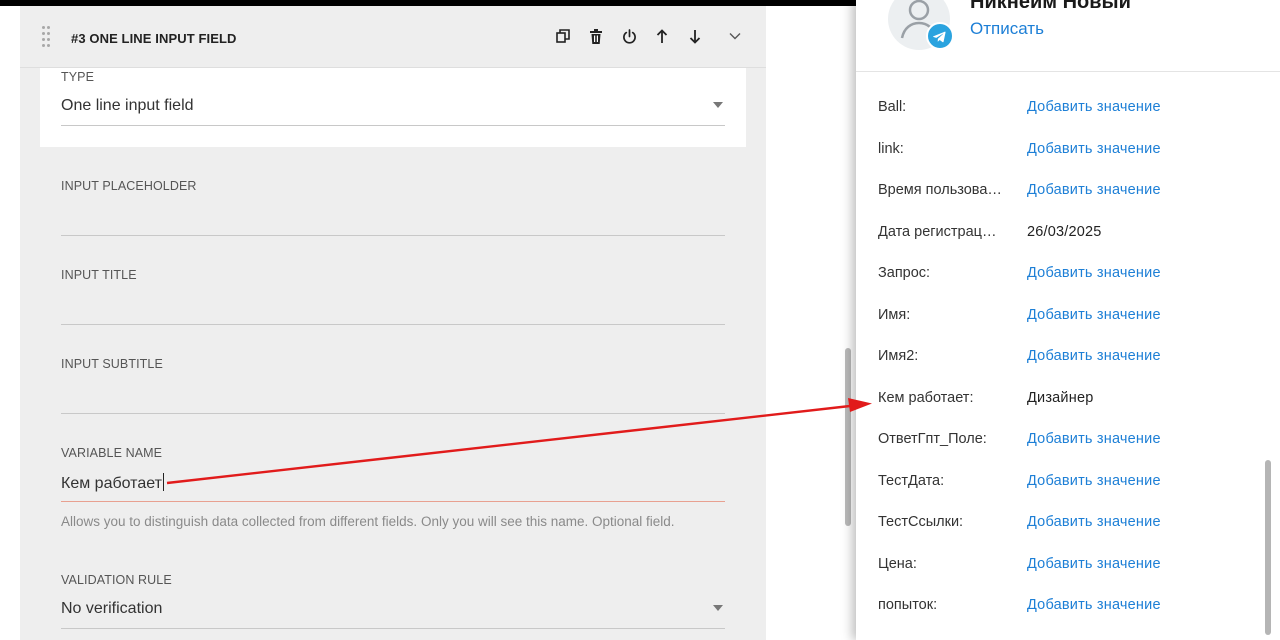  Describe the element at coordinates (393, 107) in the screenshot. I see `type-select-card: TYPE One line input field` at that location.